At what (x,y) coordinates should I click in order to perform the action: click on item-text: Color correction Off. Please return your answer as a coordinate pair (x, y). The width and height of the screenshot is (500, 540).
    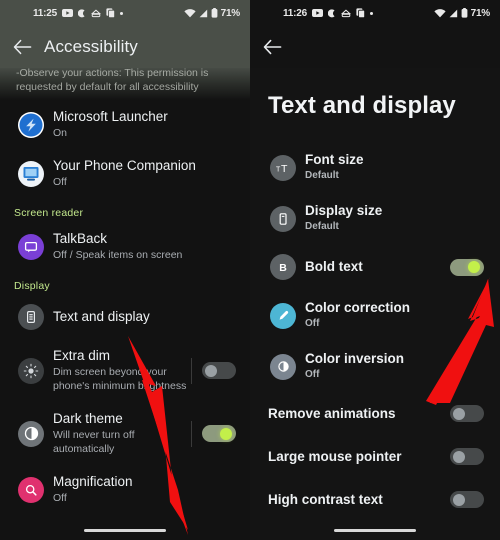
    Looking at the image, I should click on (392, 315).